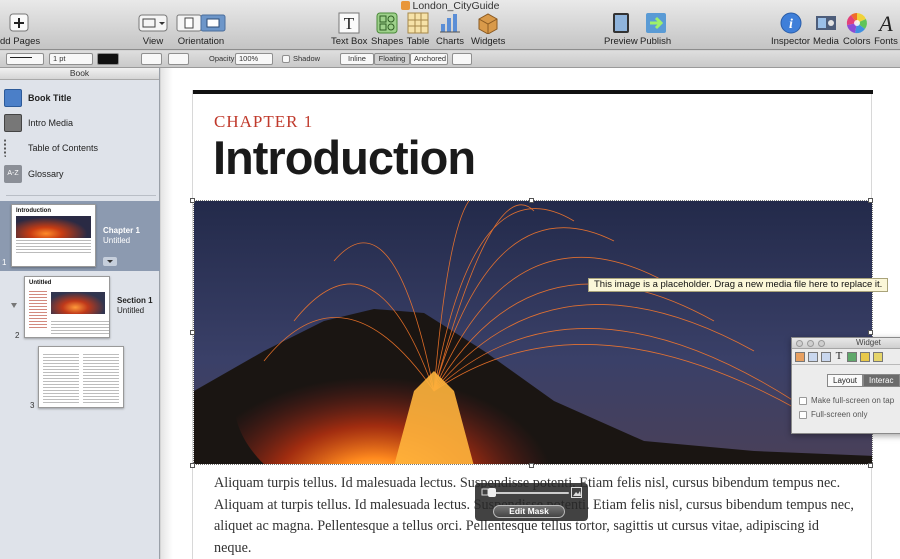  I want to click on stroke-color-well, so click(108, 59).